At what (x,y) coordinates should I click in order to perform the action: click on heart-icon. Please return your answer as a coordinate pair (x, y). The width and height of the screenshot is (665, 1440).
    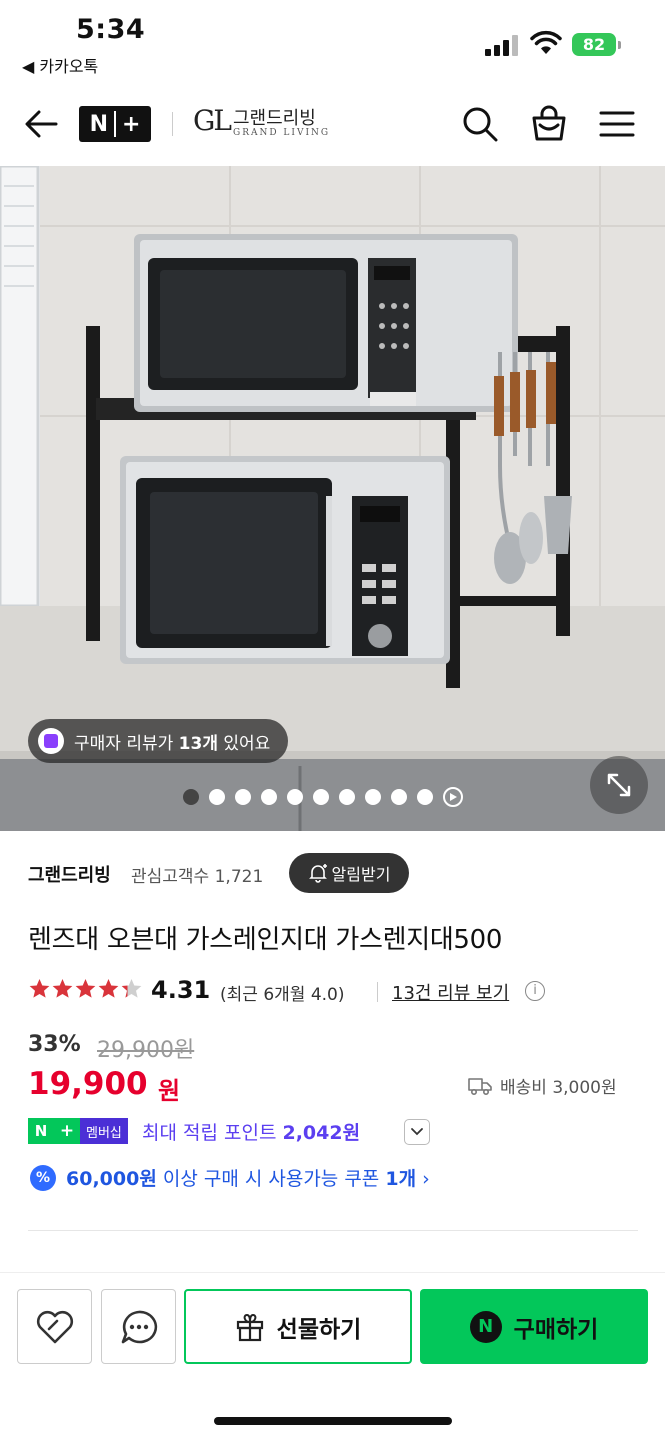
    Looking at the image, I should click on (54, 1326).